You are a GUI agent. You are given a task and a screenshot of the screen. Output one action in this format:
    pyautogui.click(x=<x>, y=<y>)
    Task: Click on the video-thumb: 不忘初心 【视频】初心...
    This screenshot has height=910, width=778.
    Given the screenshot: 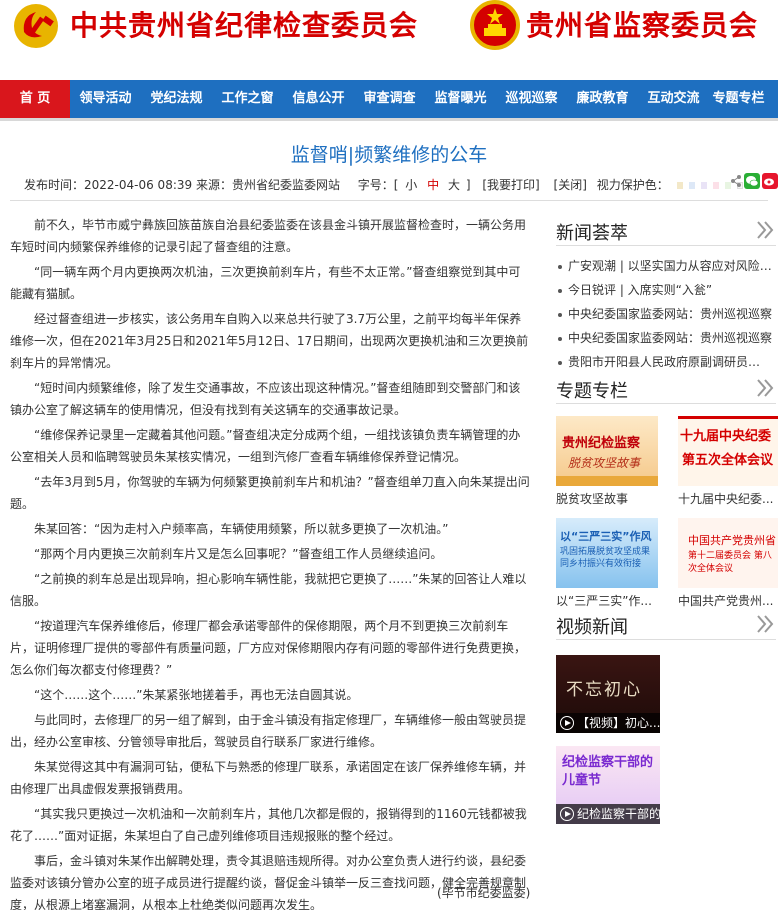 What is the action you would take?
    pyautogui.click(x=608, y=694)
    